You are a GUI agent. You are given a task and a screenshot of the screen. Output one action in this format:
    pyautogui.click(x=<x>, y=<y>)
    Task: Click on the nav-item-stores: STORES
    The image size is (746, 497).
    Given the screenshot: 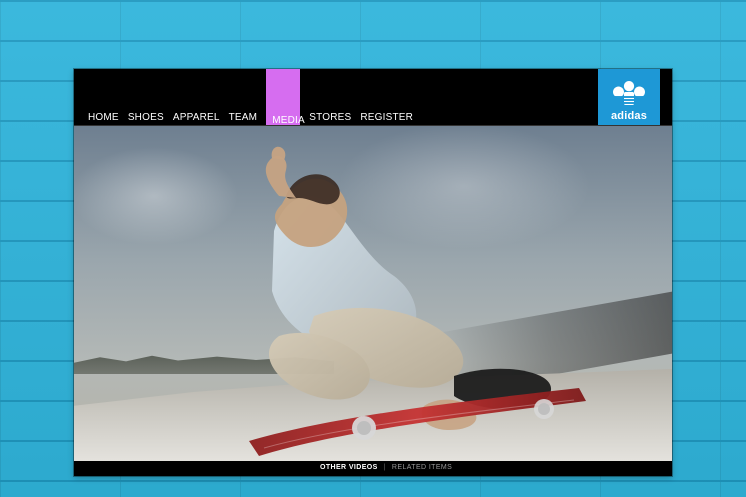 What is the action you would take?
    pyautogui.click(x=330, y=117)
    